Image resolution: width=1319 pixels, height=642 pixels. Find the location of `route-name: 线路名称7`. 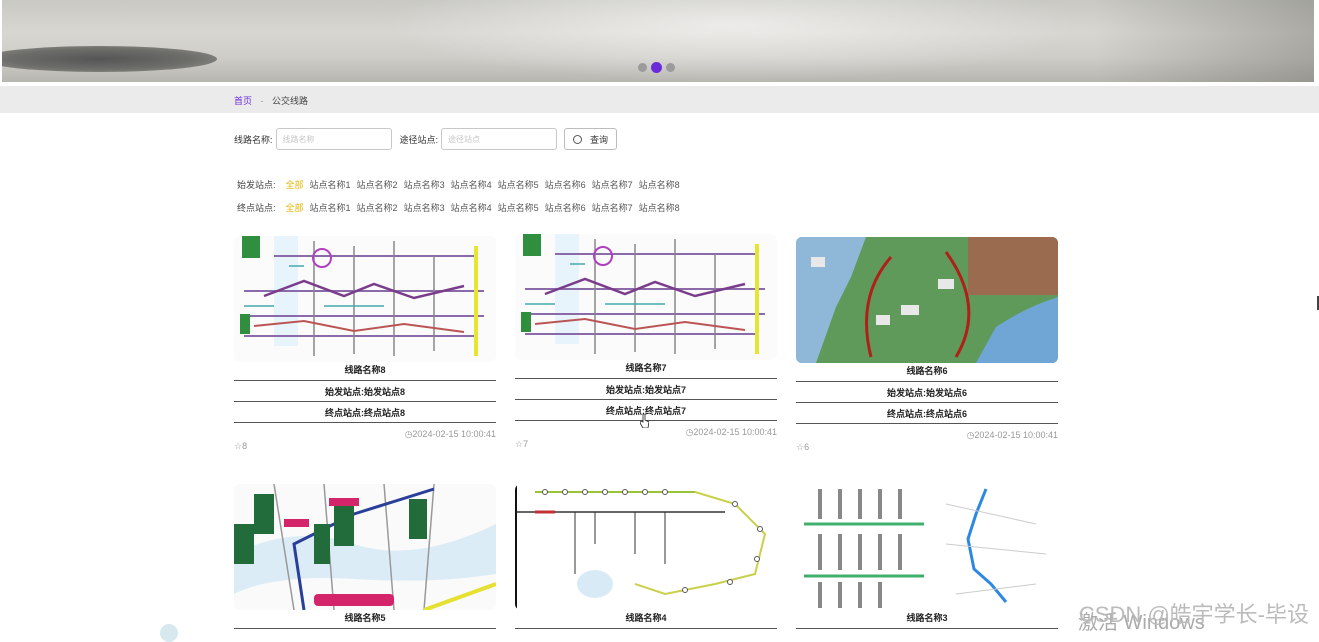

route-name: 线路名称7 is located at coordinates (646, 369).